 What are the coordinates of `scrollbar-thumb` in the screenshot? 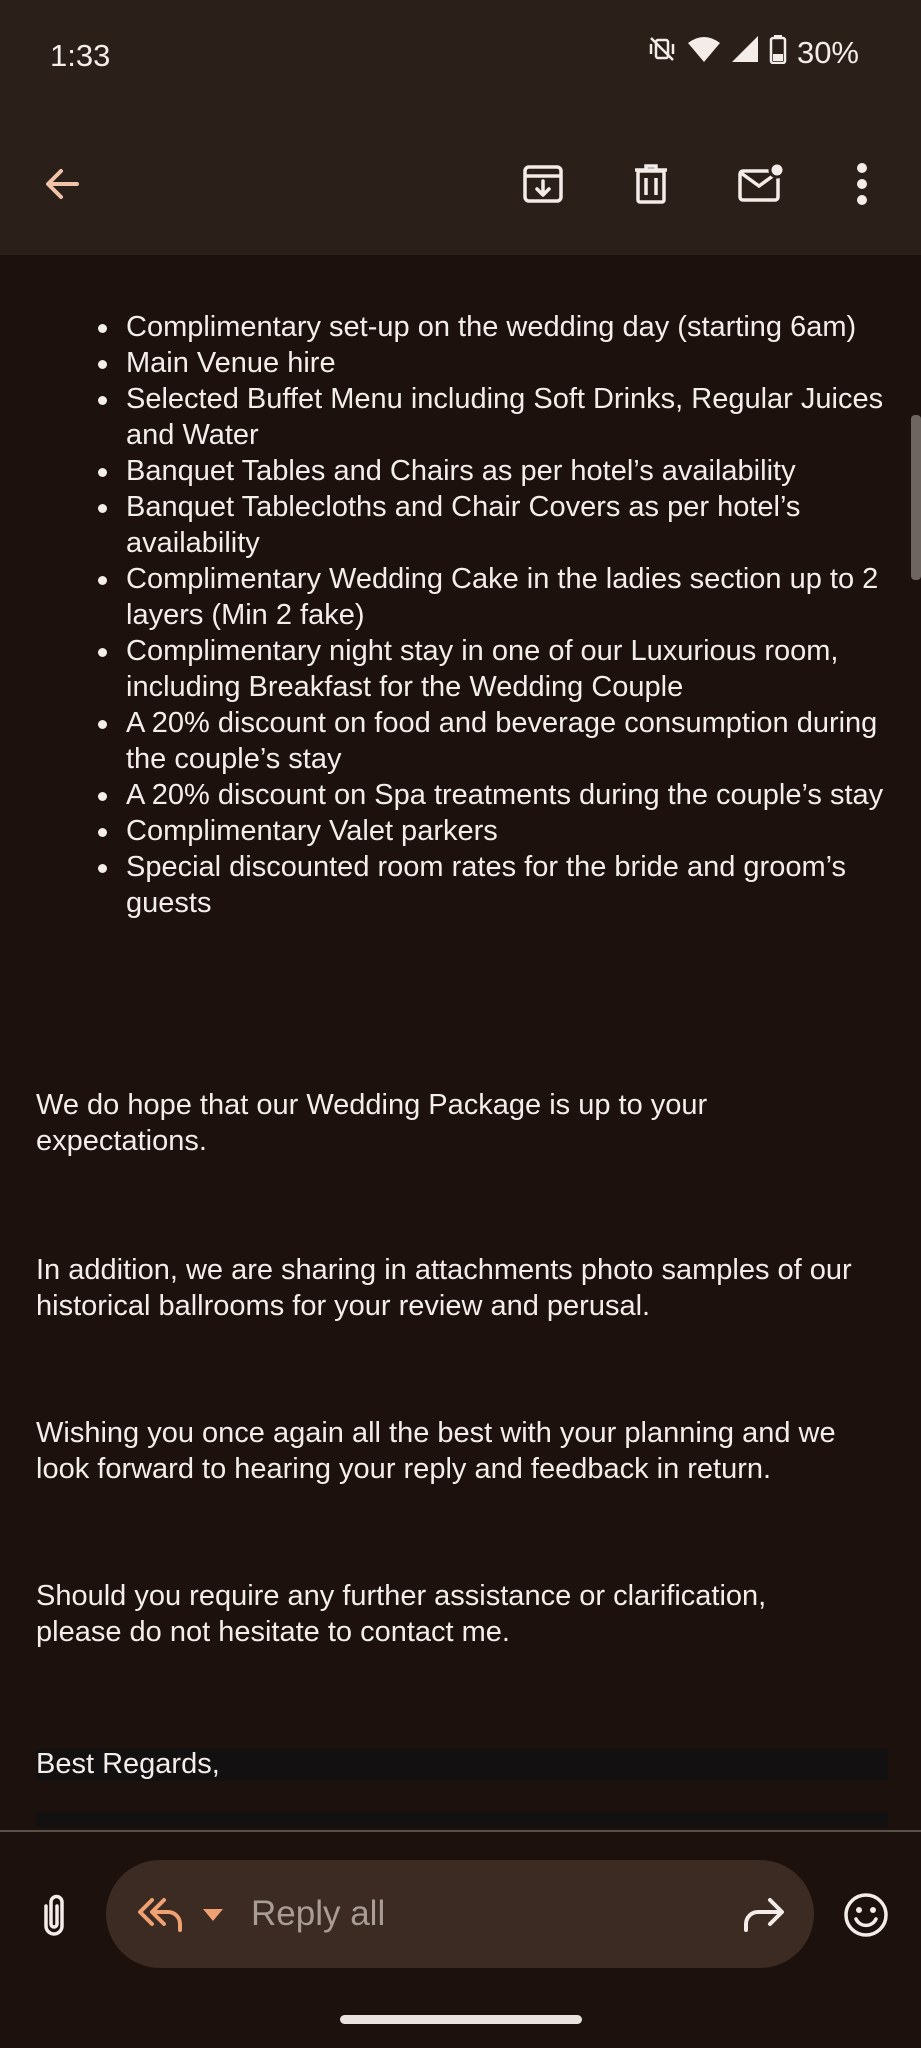 It's located at (916, 497).